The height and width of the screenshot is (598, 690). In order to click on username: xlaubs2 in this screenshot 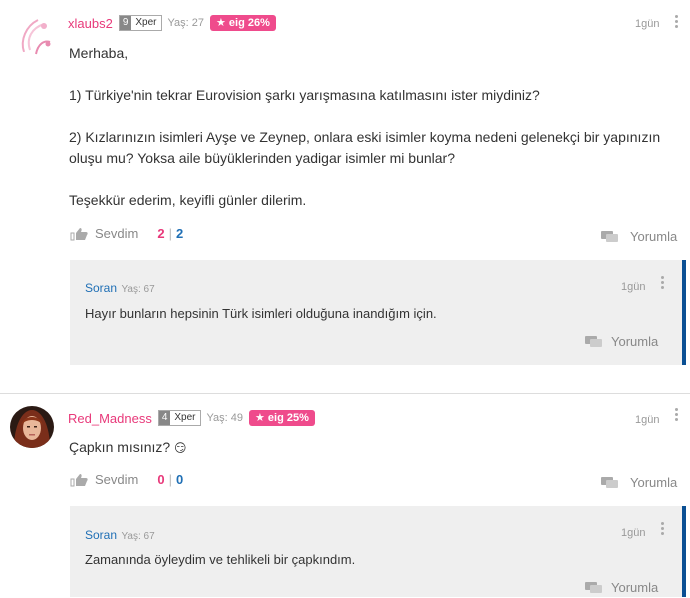, I will do `click(90, 23)`.